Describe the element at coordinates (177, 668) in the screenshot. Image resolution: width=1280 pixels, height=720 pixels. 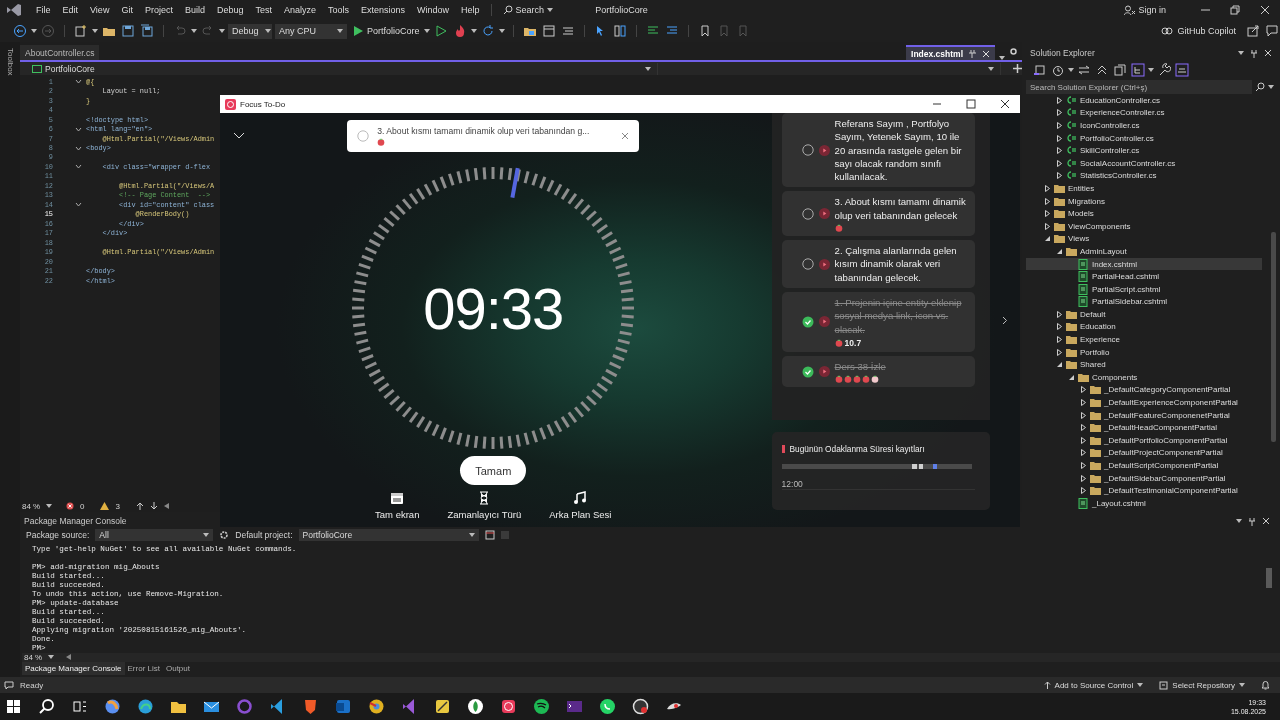
I see `panel-tab: Output` at that location.